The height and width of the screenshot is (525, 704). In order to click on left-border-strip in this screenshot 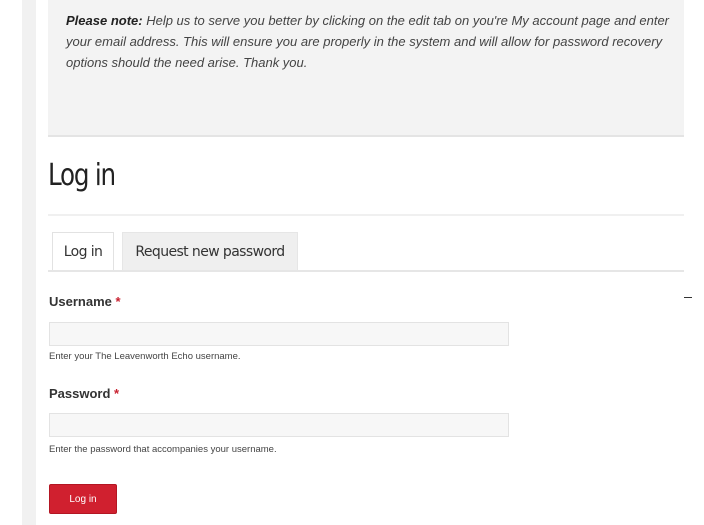, I will do `click(29, 262)`.